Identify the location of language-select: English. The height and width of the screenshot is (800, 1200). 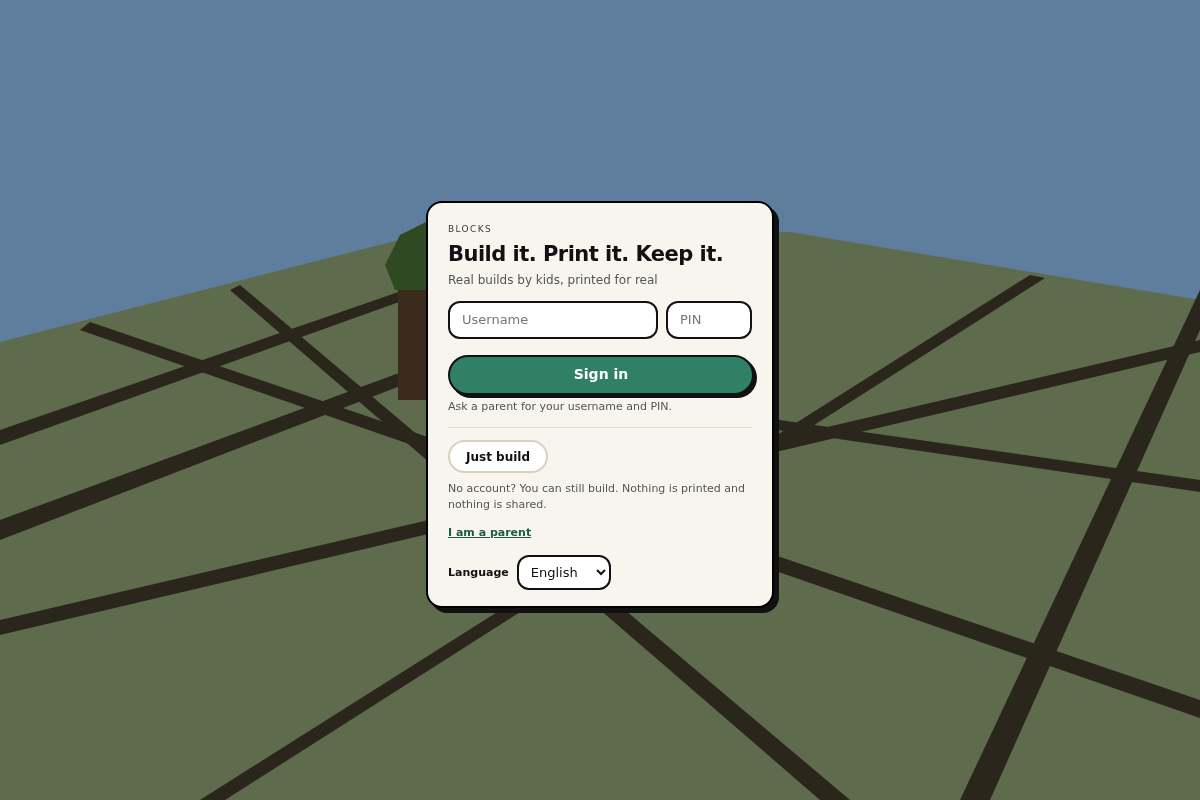
(563, 573).